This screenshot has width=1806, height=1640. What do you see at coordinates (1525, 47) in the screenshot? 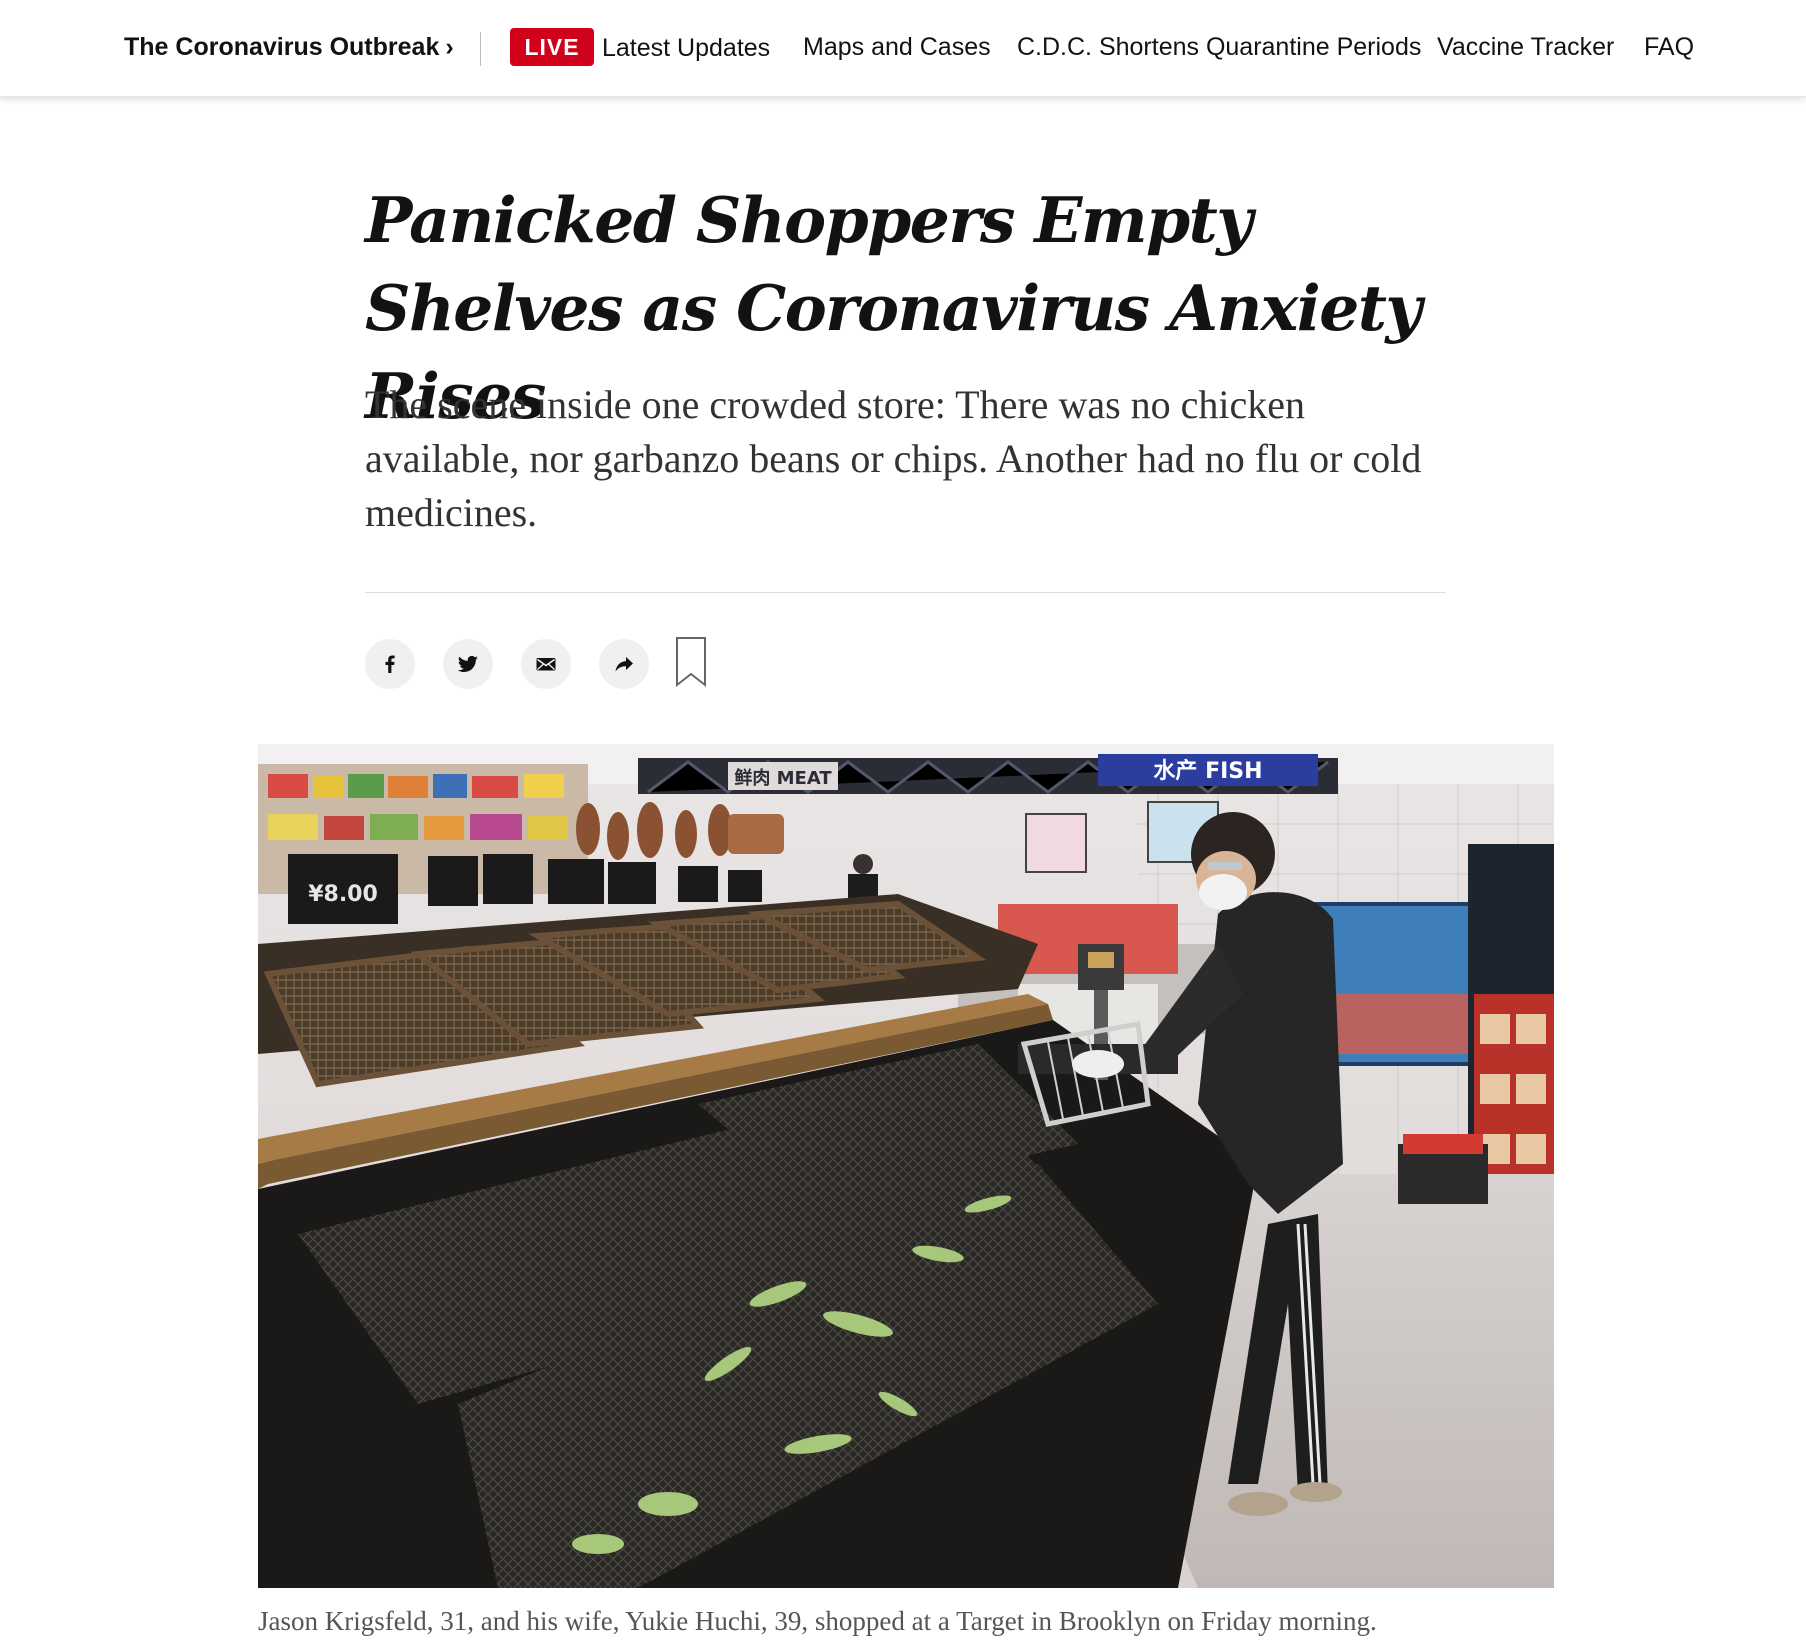
I see `nav-vaccine-tracker-link: Vaccine Tracker` at bounding box center [1525, 47].